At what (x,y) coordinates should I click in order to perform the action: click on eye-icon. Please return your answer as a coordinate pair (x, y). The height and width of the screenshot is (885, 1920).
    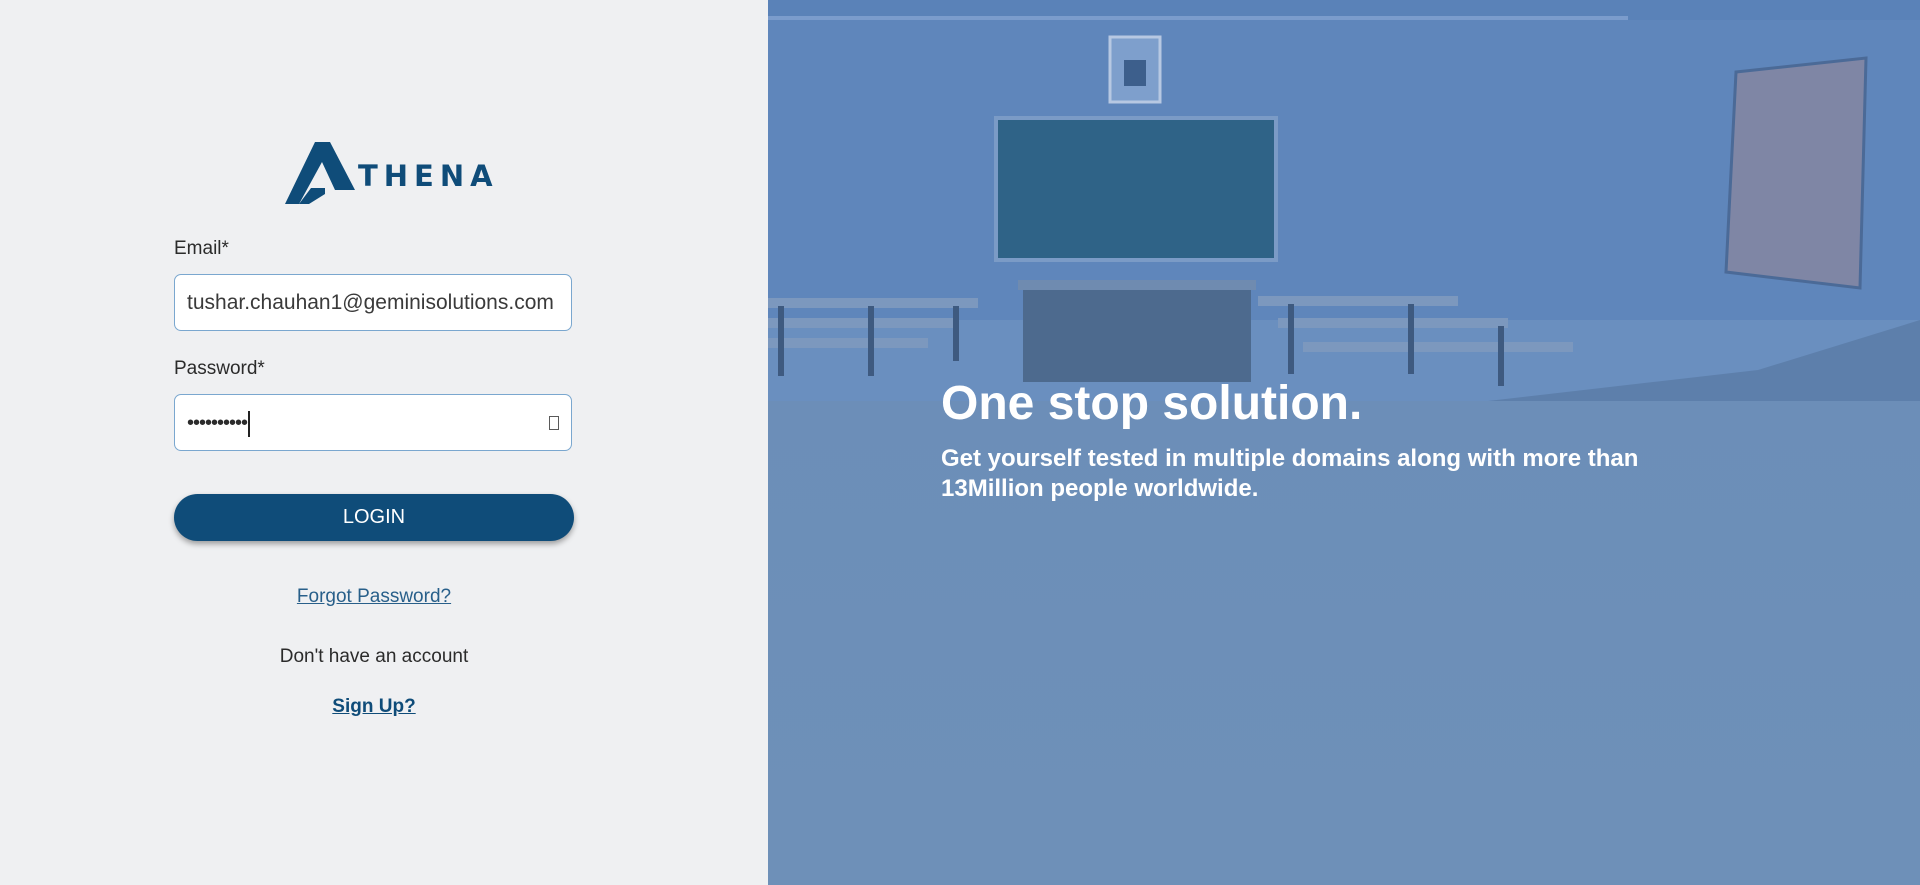
    Looking at the image, I should click on (554, 423).